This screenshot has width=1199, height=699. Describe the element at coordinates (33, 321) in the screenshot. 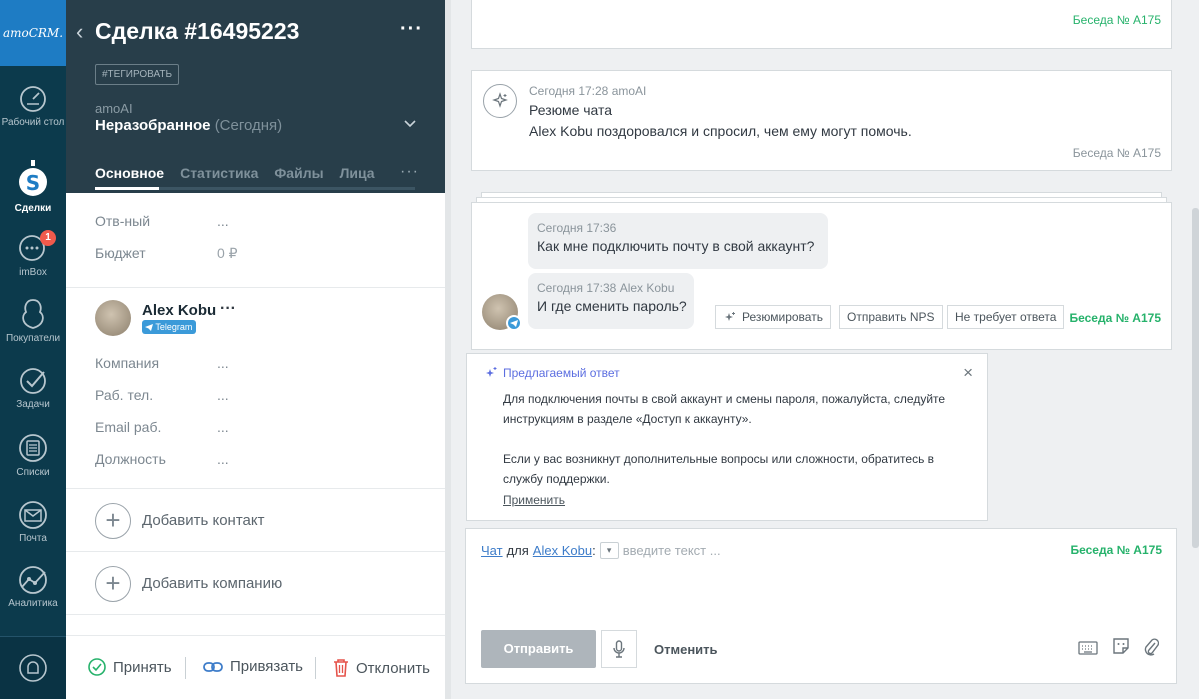

I see `nav-item-customers: Покупатели` at that location.